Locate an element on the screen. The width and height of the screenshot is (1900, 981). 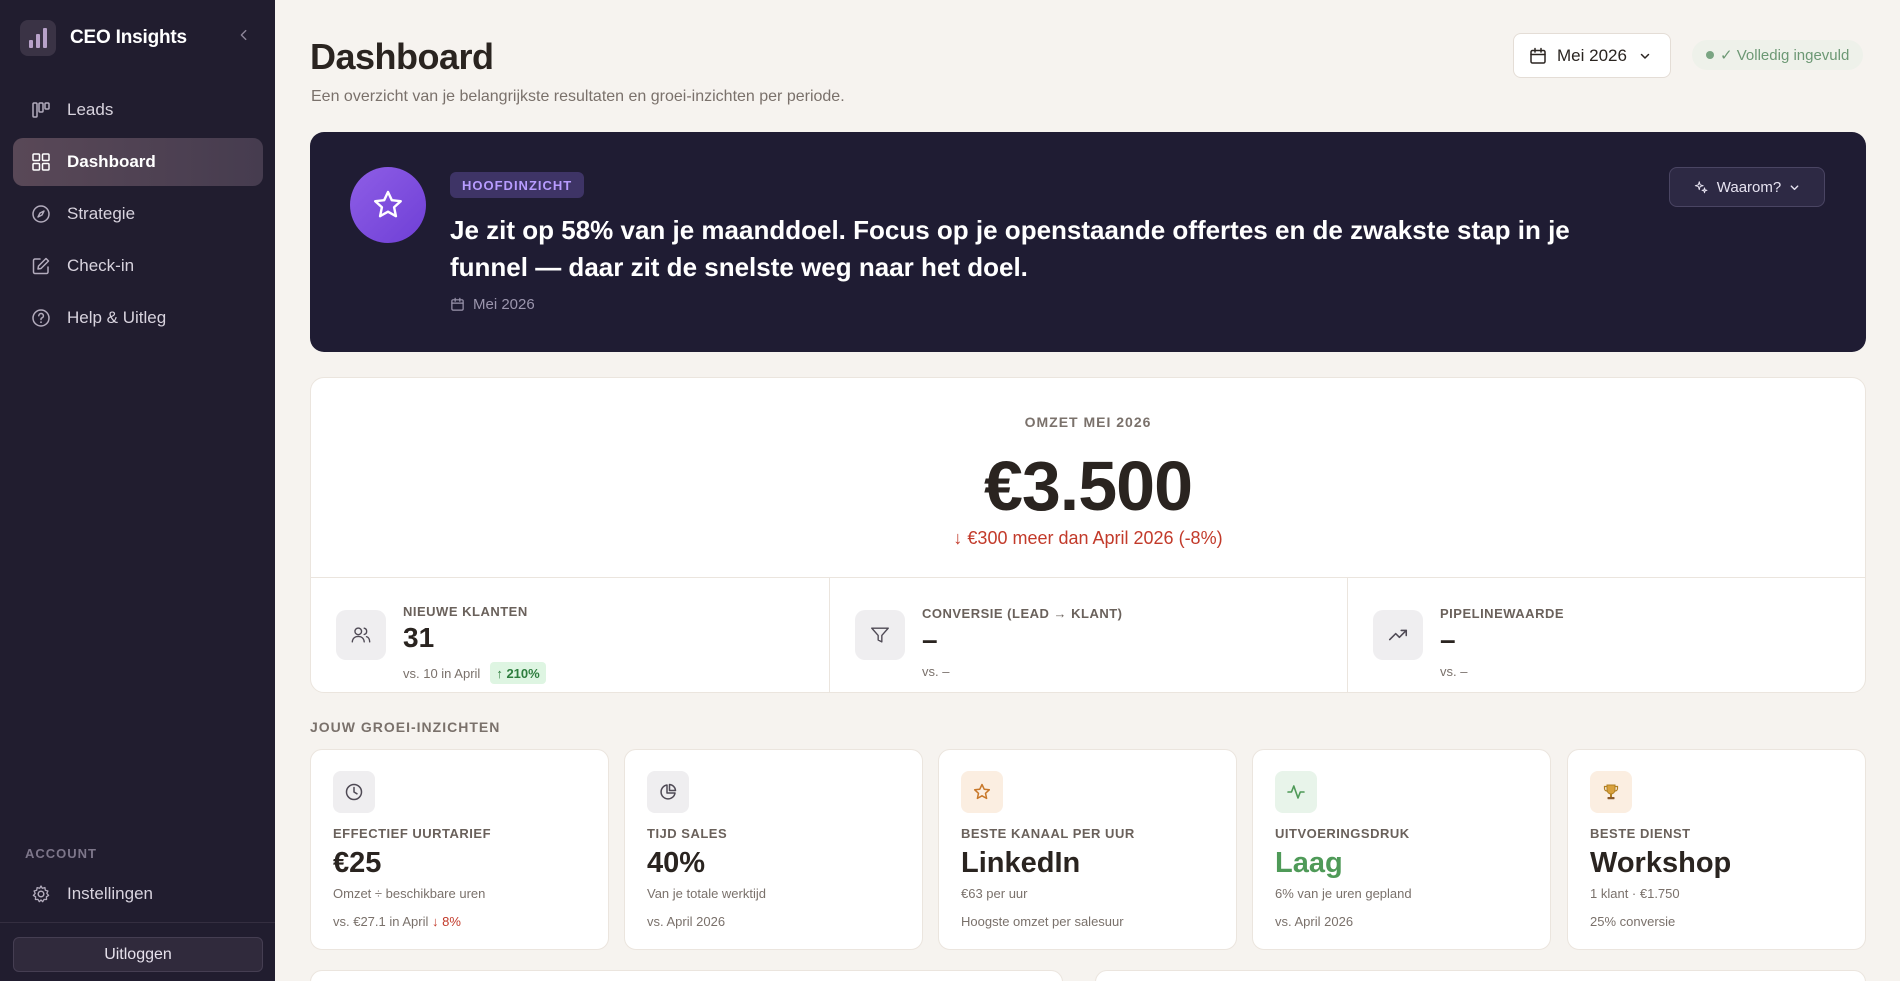
users-icon is located at coordinates (361, 635).